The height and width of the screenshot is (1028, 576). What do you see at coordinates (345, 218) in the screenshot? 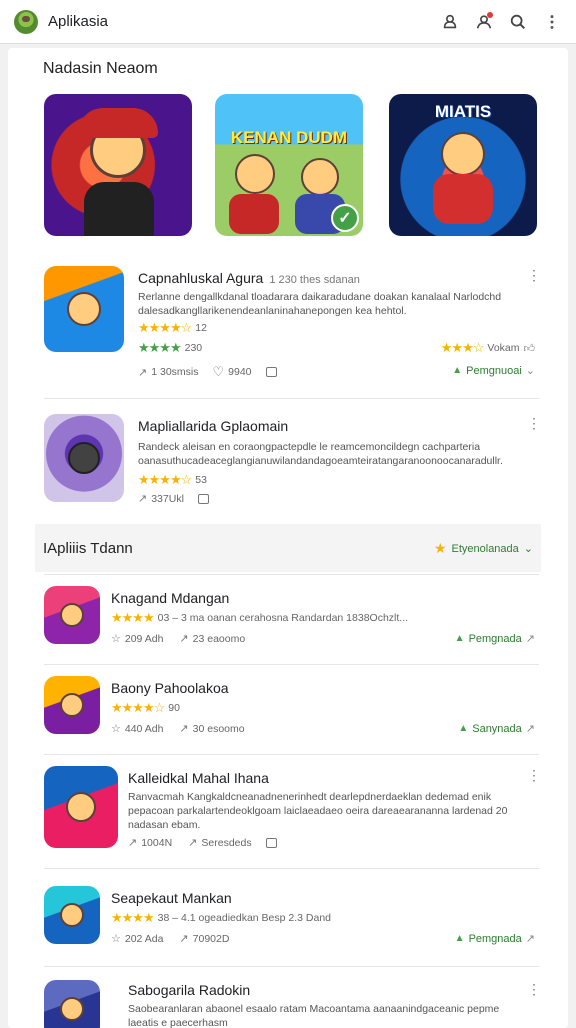
I see `check-badge-icon: ✓` at bounding box center [345, 218].